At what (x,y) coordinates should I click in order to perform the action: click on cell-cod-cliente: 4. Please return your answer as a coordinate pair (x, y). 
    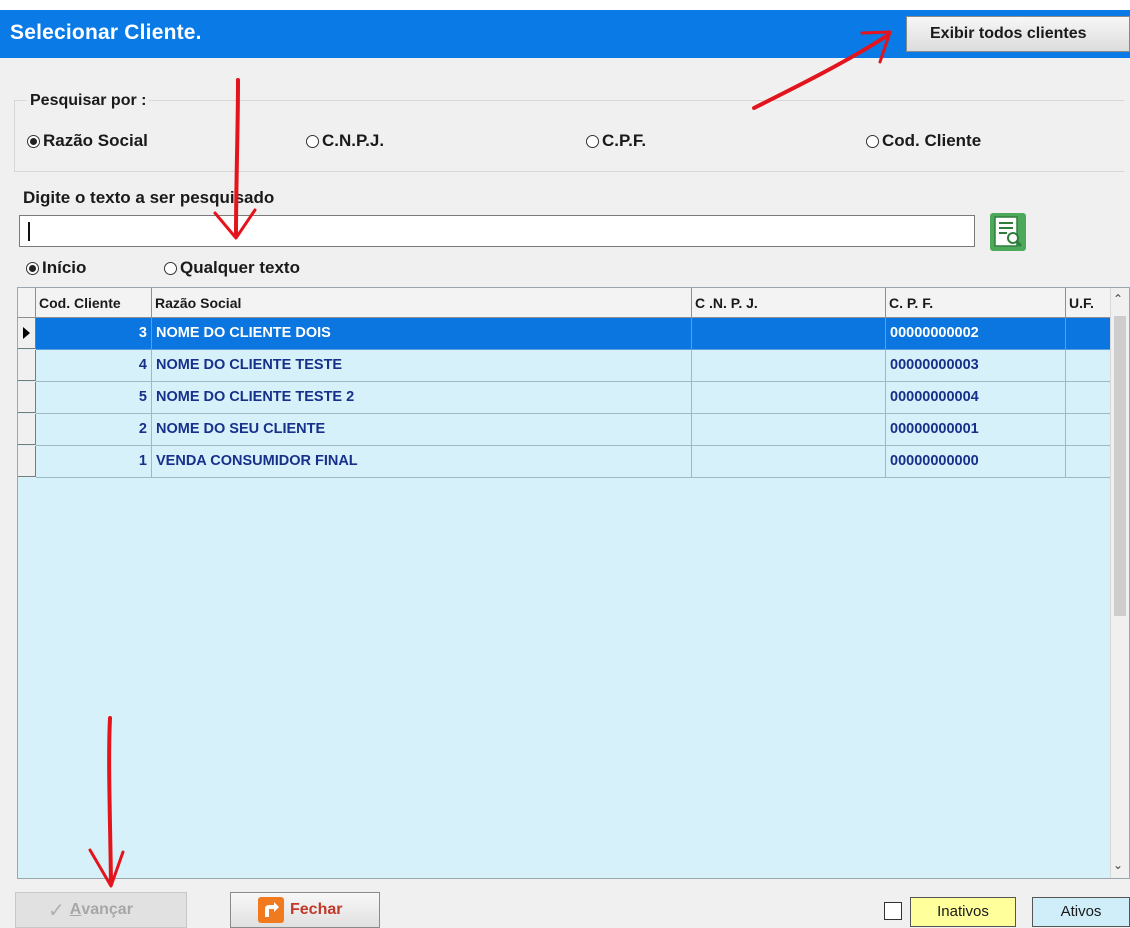
    Looking at the image, I should click on (94, 366).